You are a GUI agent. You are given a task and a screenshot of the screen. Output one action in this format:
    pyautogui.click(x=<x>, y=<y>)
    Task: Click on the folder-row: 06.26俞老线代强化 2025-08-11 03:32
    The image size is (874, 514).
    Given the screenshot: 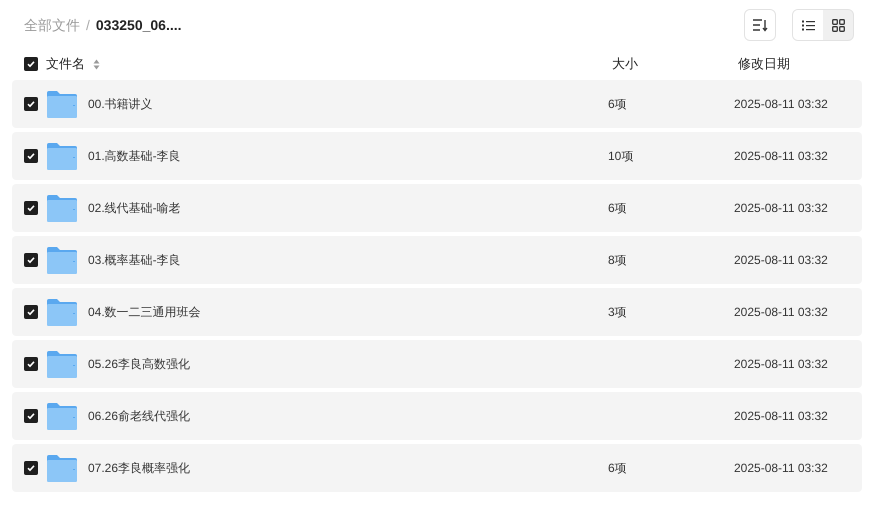 What is the action you would take?
    pyautogui.click(x=437, y=416)
    